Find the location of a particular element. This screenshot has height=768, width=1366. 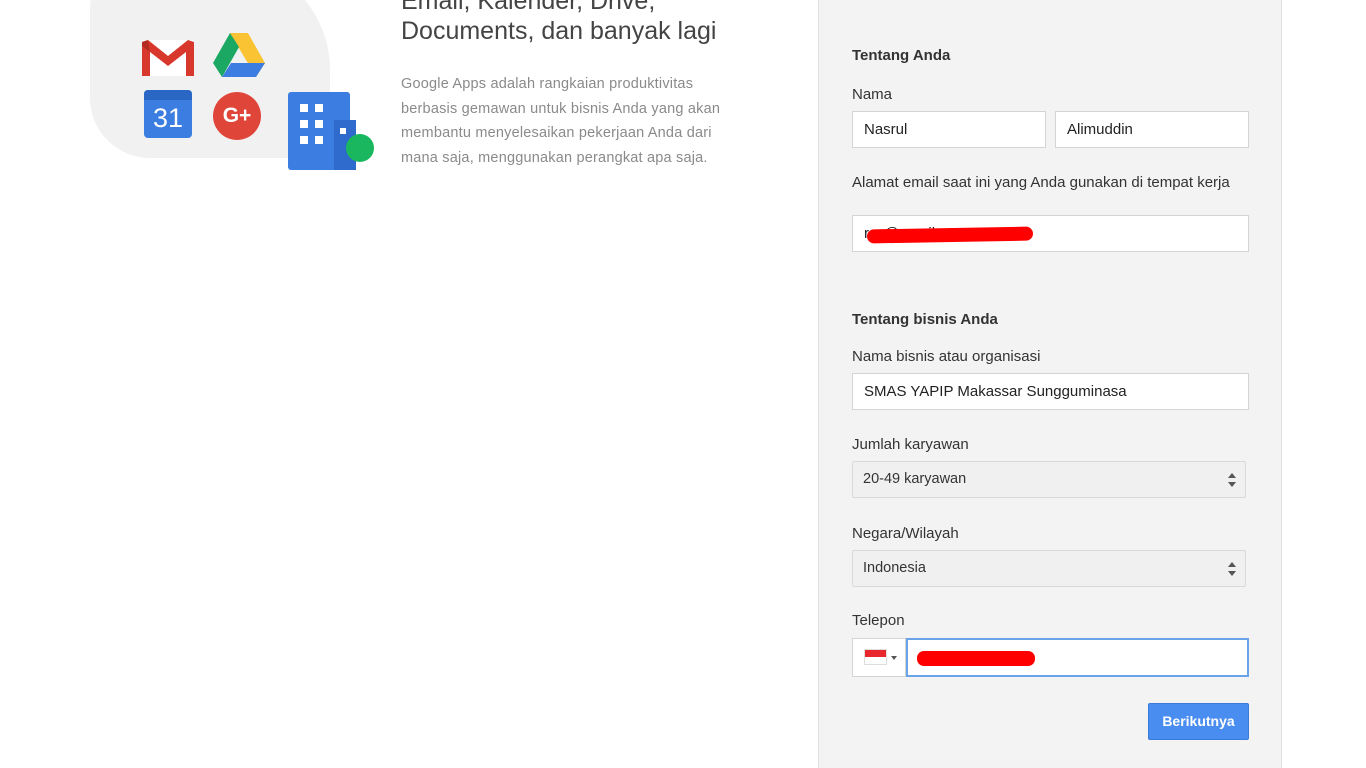

caret-down-icon is located at coordinates (894, 658).